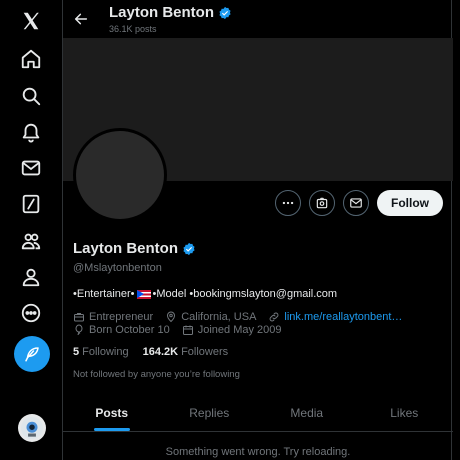 Image resolution: width=460 pixels, height=460 pixels. I want to click on compose-post-button, so click(32, 354).